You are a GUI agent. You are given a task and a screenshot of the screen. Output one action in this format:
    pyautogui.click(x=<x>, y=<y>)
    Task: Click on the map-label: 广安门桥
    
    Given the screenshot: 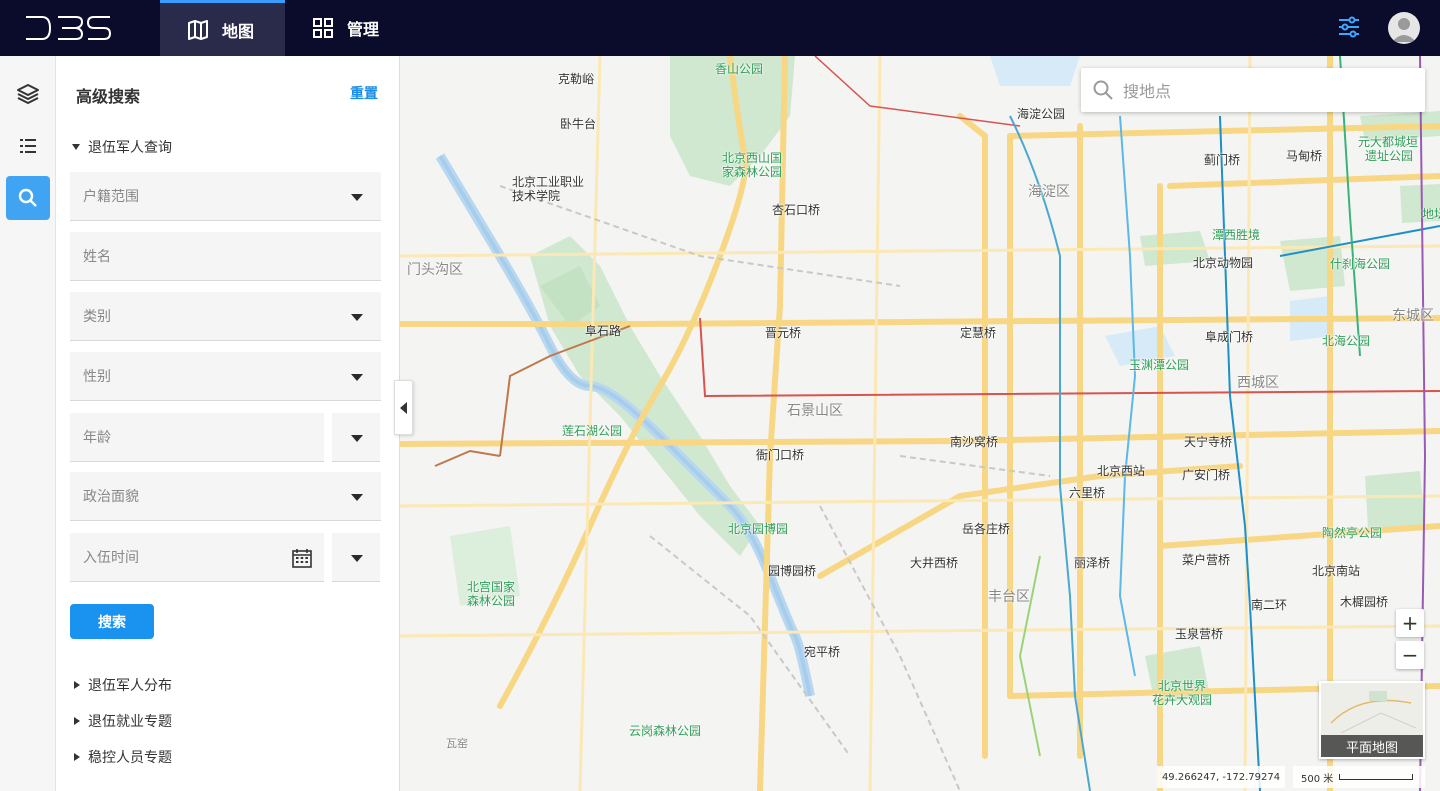 What is the action you would take?
    pyautogui.click(x=1206, y=474)
    